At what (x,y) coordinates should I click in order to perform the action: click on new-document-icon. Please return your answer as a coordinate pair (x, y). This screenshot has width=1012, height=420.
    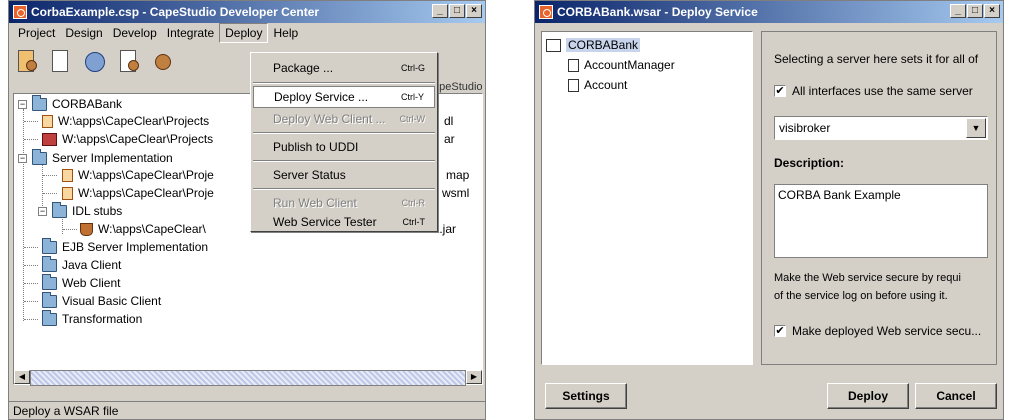
    Looking at the image, I should click on (27, 62).